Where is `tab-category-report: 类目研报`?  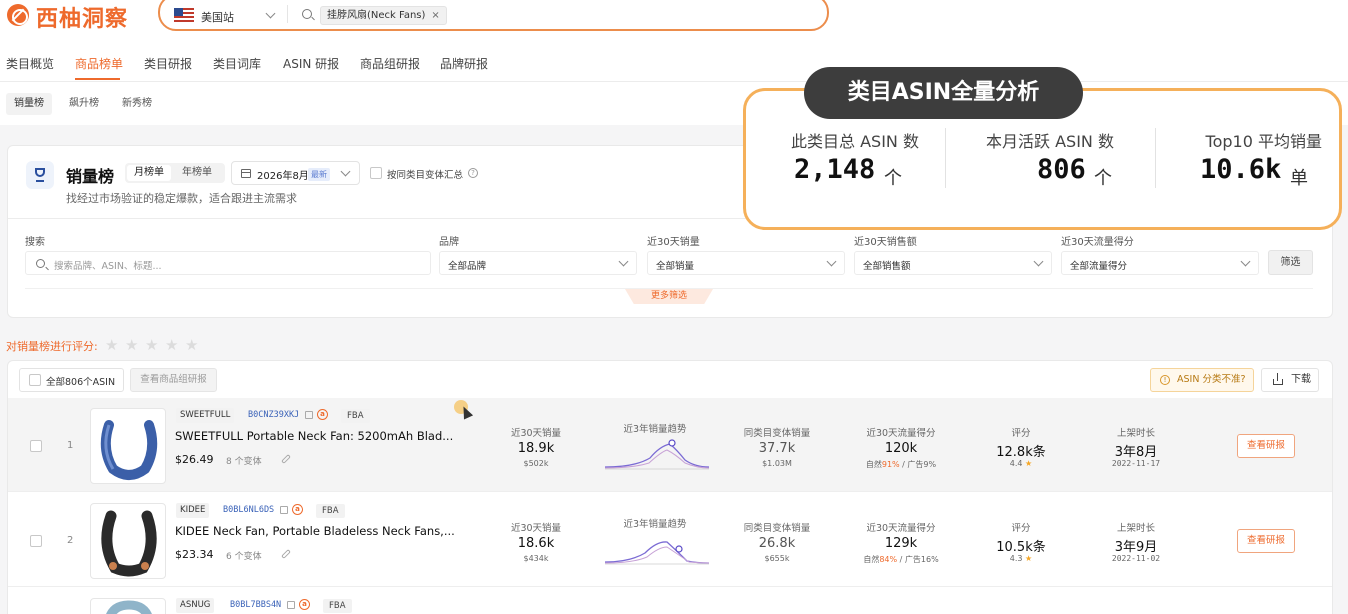
tab-category-report: 类目研报 is located at coordinates (168, 63).